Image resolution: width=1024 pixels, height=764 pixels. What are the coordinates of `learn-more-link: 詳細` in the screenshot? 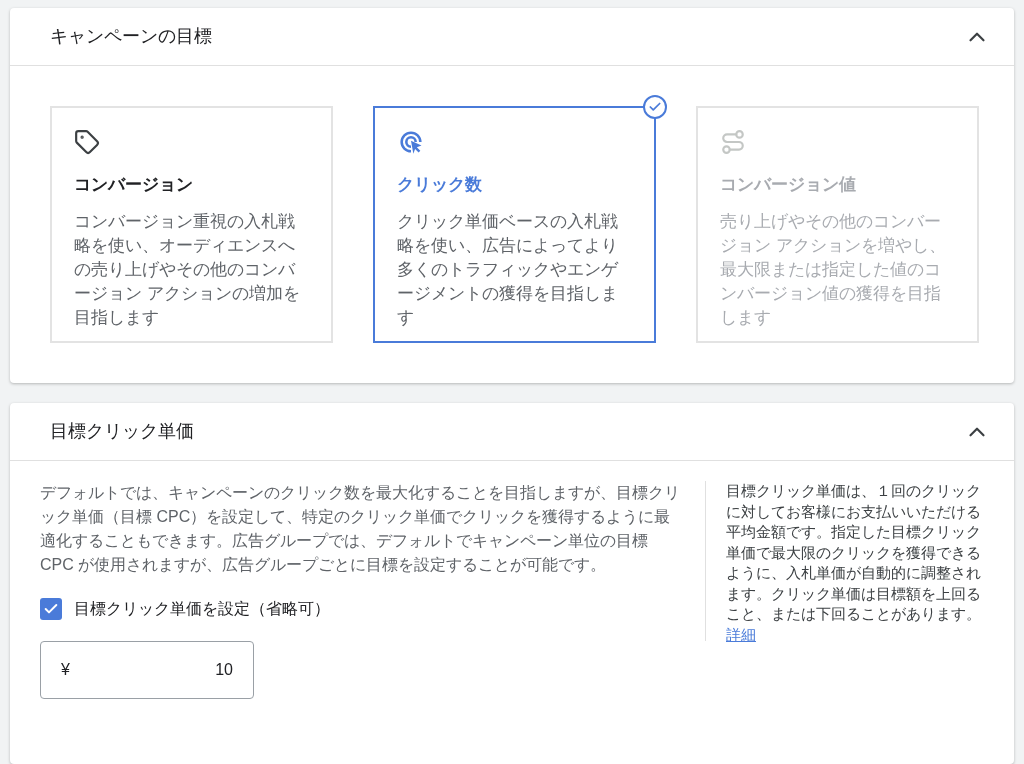 It's located at (741, 634).